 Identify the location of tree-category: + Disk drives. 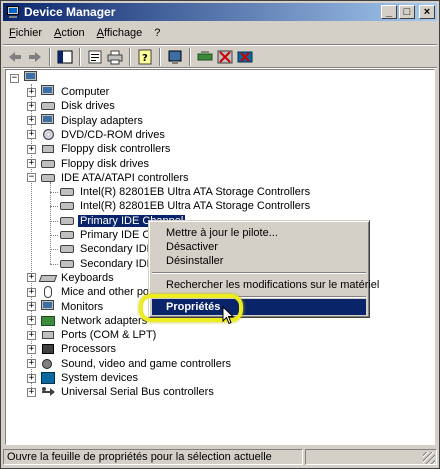
(72, 106).